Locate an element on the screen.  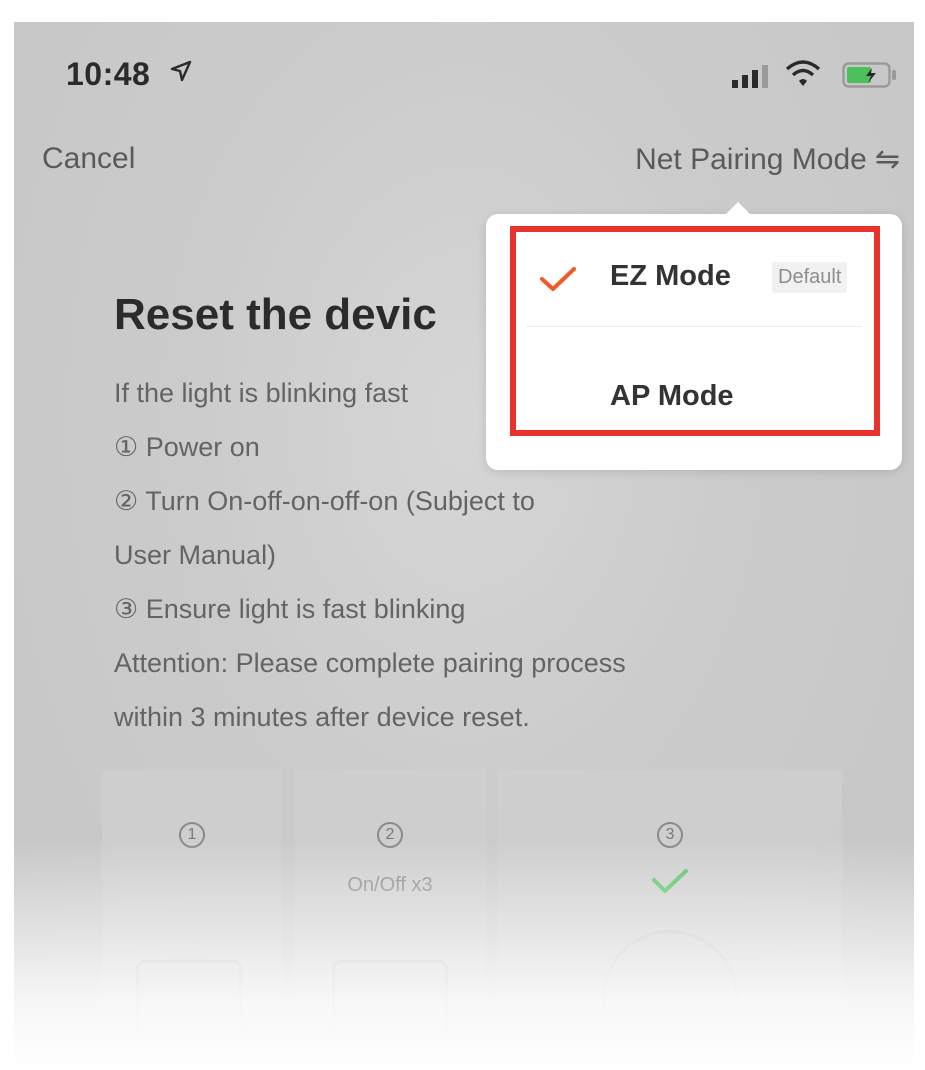
pairing-mode-menu: EZ Mode Default AP Mode is located at coordinates (694, 336).